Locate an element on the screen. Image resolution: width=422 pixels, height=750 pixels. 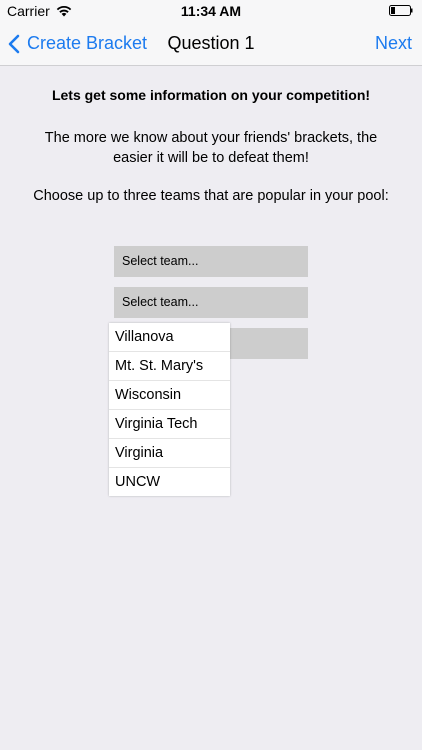
navigation-bar: Create Bracket Question 1 Next is located at coordinates (211, 44).